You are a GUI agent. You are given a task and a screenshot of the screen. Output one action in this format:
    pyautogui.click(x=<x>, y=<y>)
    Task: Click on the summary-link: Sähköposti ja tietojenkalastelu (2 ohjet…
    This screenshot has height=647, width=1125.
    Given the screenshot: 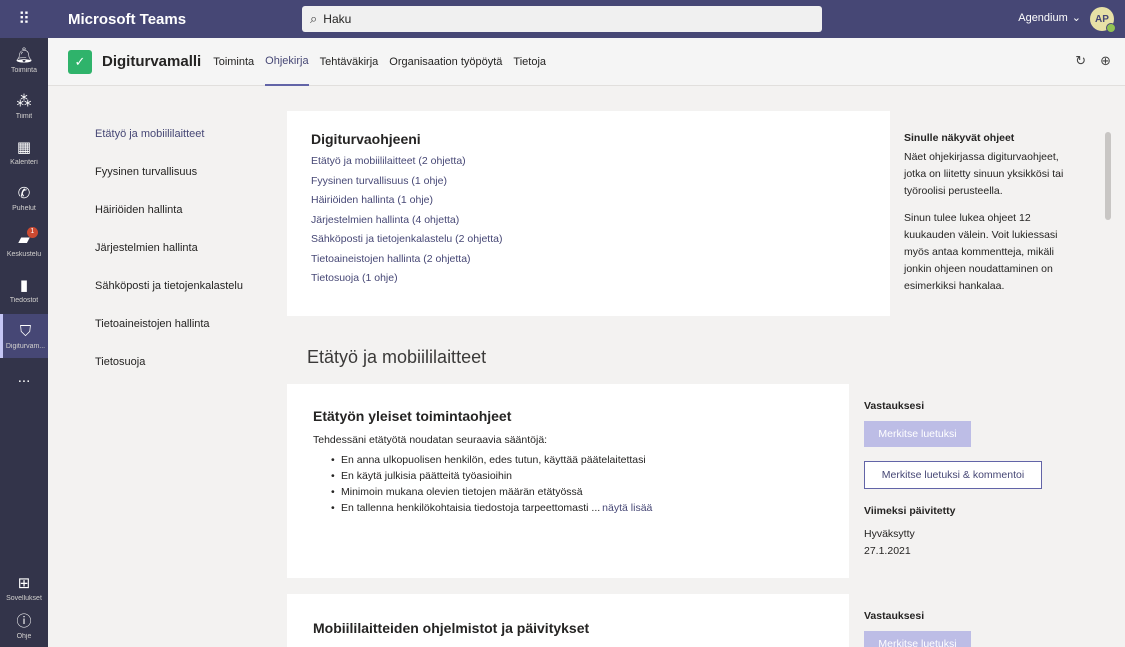 What is the action you would take?
    pyautogui.click(x=588, y=243)
    